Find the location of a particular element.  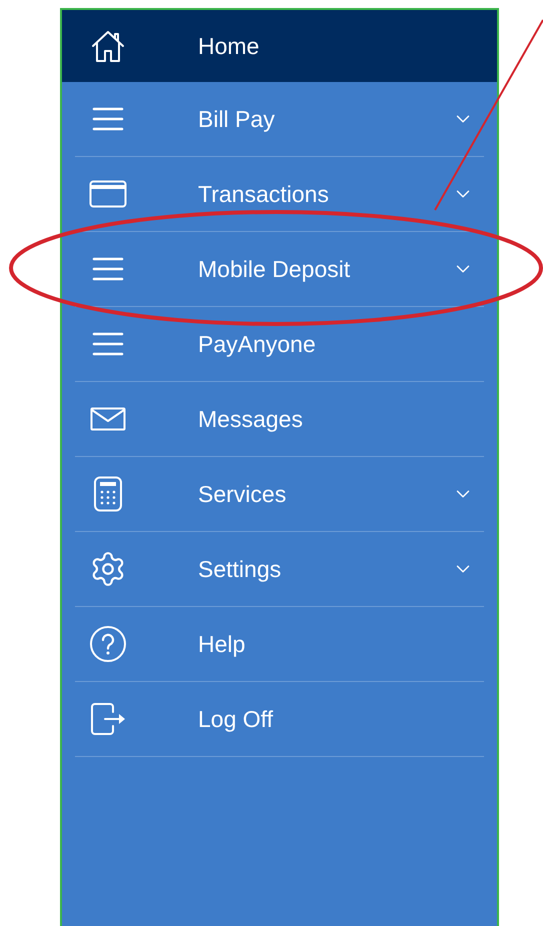

menu-item: Help is located at coordinates (279, 644).